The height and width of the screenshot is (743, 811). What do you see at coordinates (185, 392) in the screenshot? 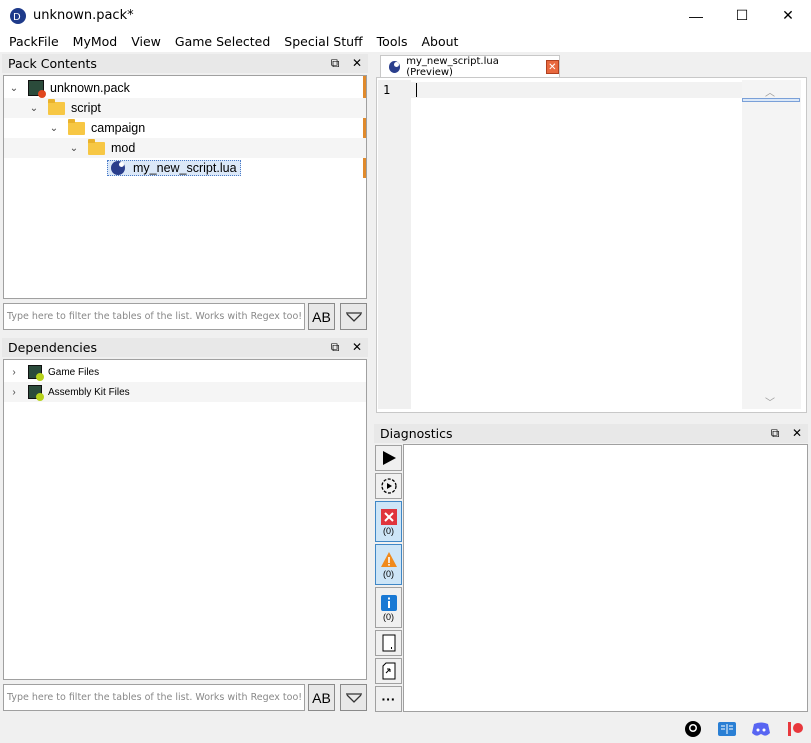
I see `tree-row: › Assembly Kit Files` at bounding box center [185, 392].